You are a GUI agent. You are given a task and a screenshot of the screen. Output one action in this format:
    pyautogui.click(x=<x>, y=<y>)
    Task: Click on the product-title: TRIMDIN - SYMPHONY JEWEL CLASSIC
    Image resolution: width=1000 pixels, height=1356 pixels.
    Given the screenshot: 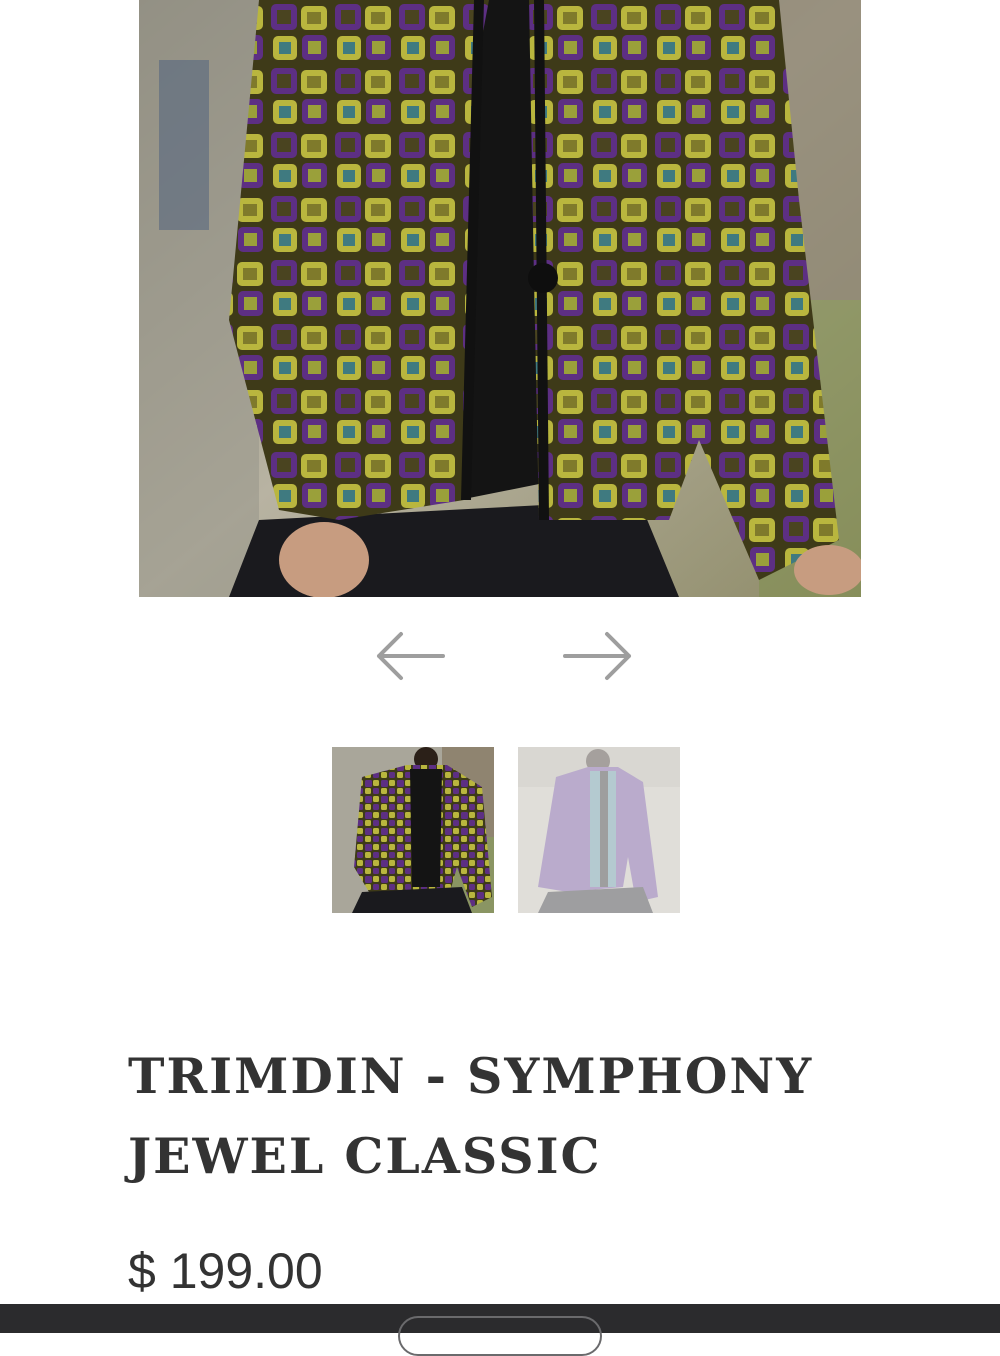 What is the action you would take?
    pyautogui.click(x=471, y=1116)
    